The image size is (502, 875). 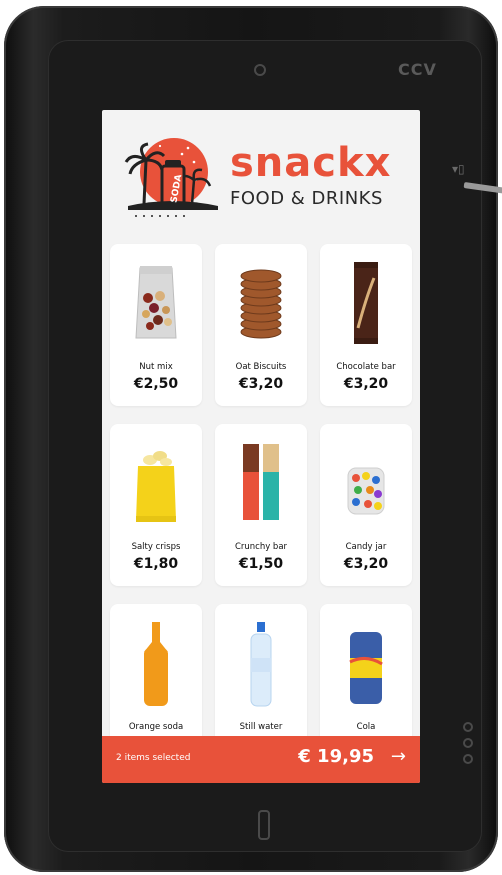 I want to click on product-card: Candy jar €3,20, so click(x=366, y=505).